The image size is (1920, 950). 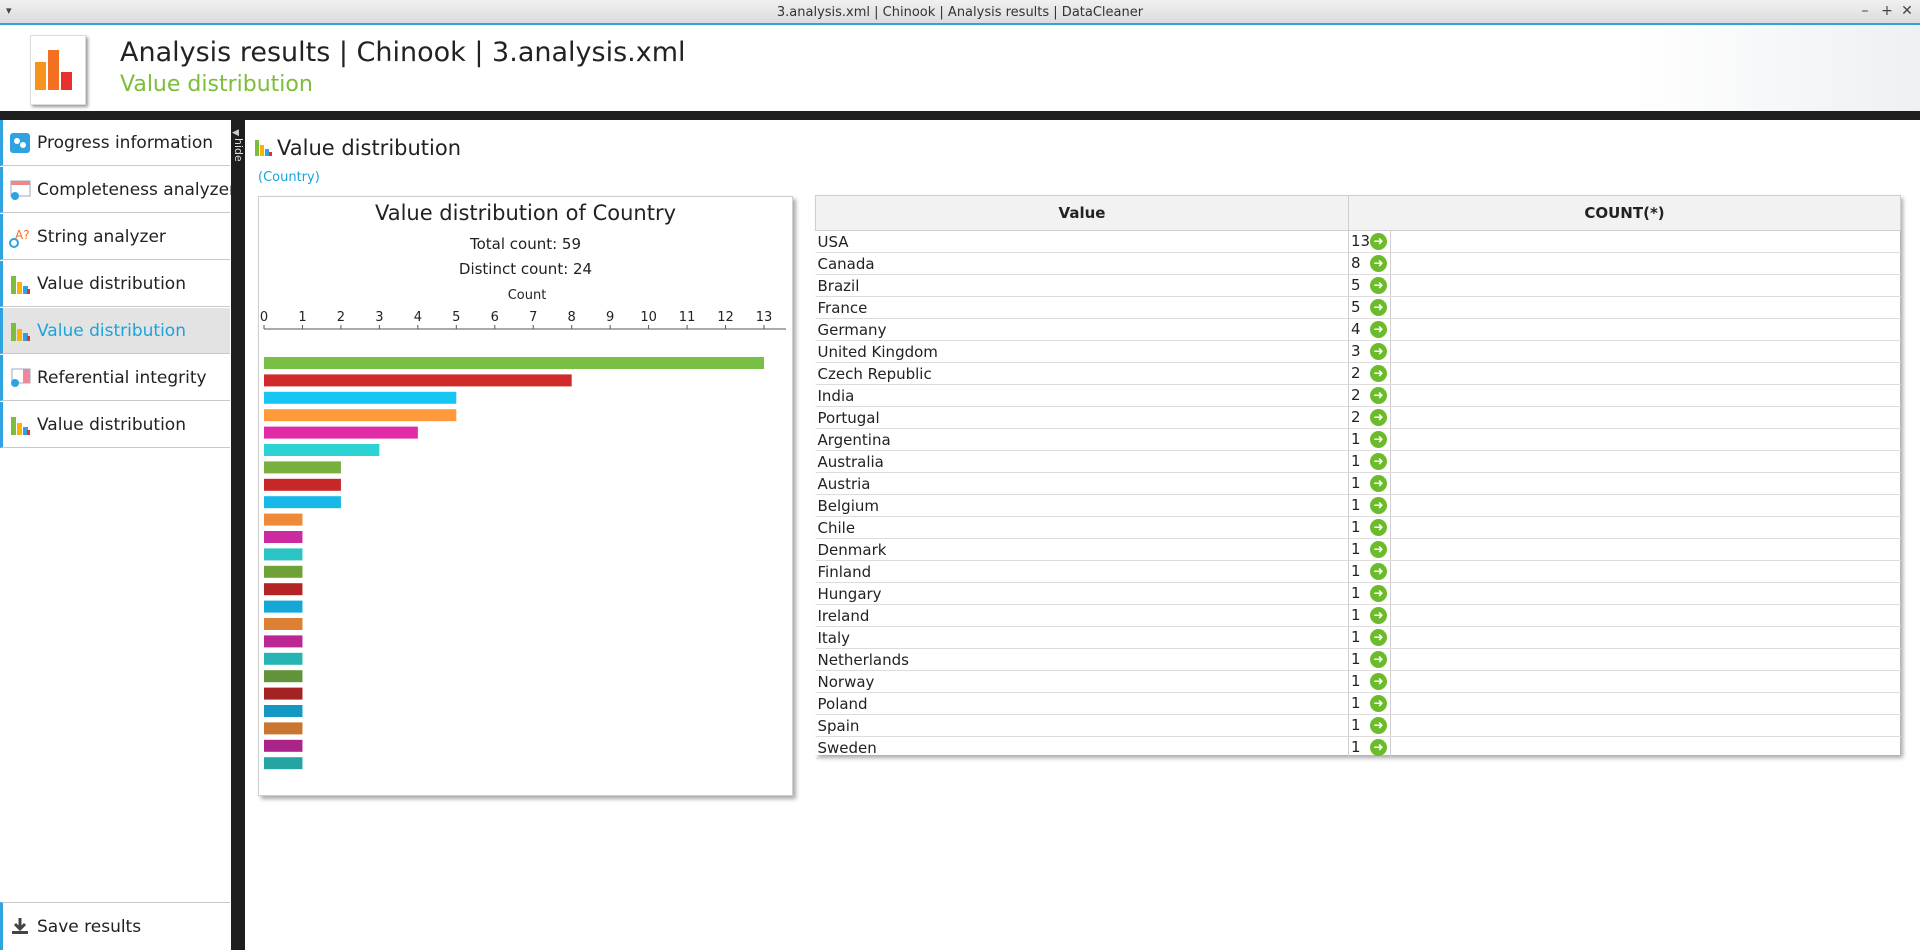 I want to click on x-tick-label: 6, so click(x=495, y=317).